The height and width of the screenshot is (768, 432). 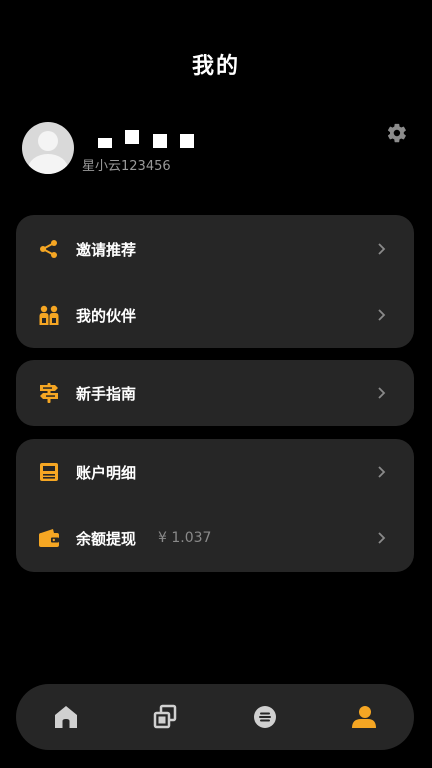 I want to click on menu-item-label: 账户明细, so click(x=106, y=473).